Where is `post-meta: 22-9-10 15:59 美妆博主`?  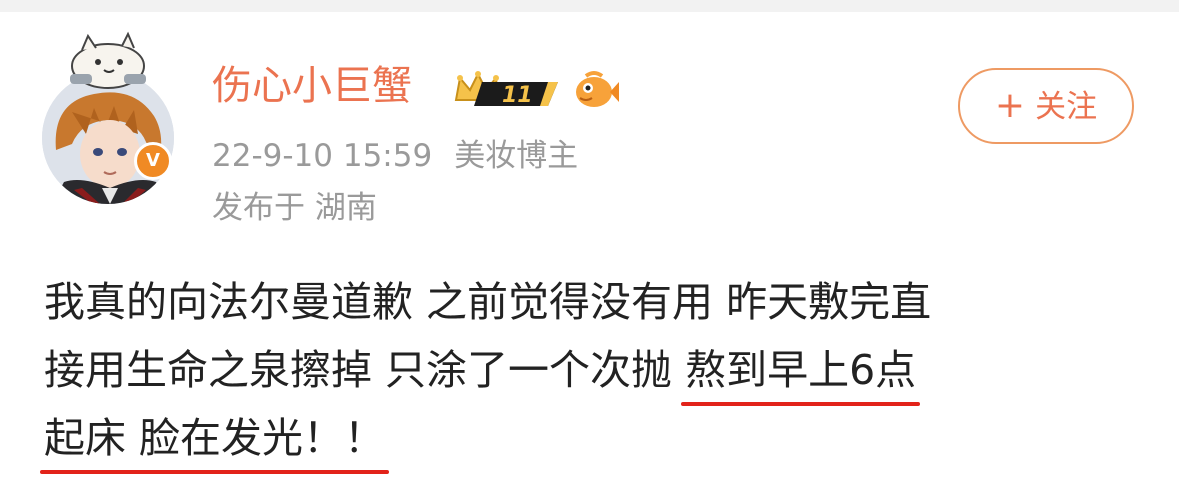 post-meta: 22-9-10 15:59 美妆博主 is located at coordinates (395, 156).